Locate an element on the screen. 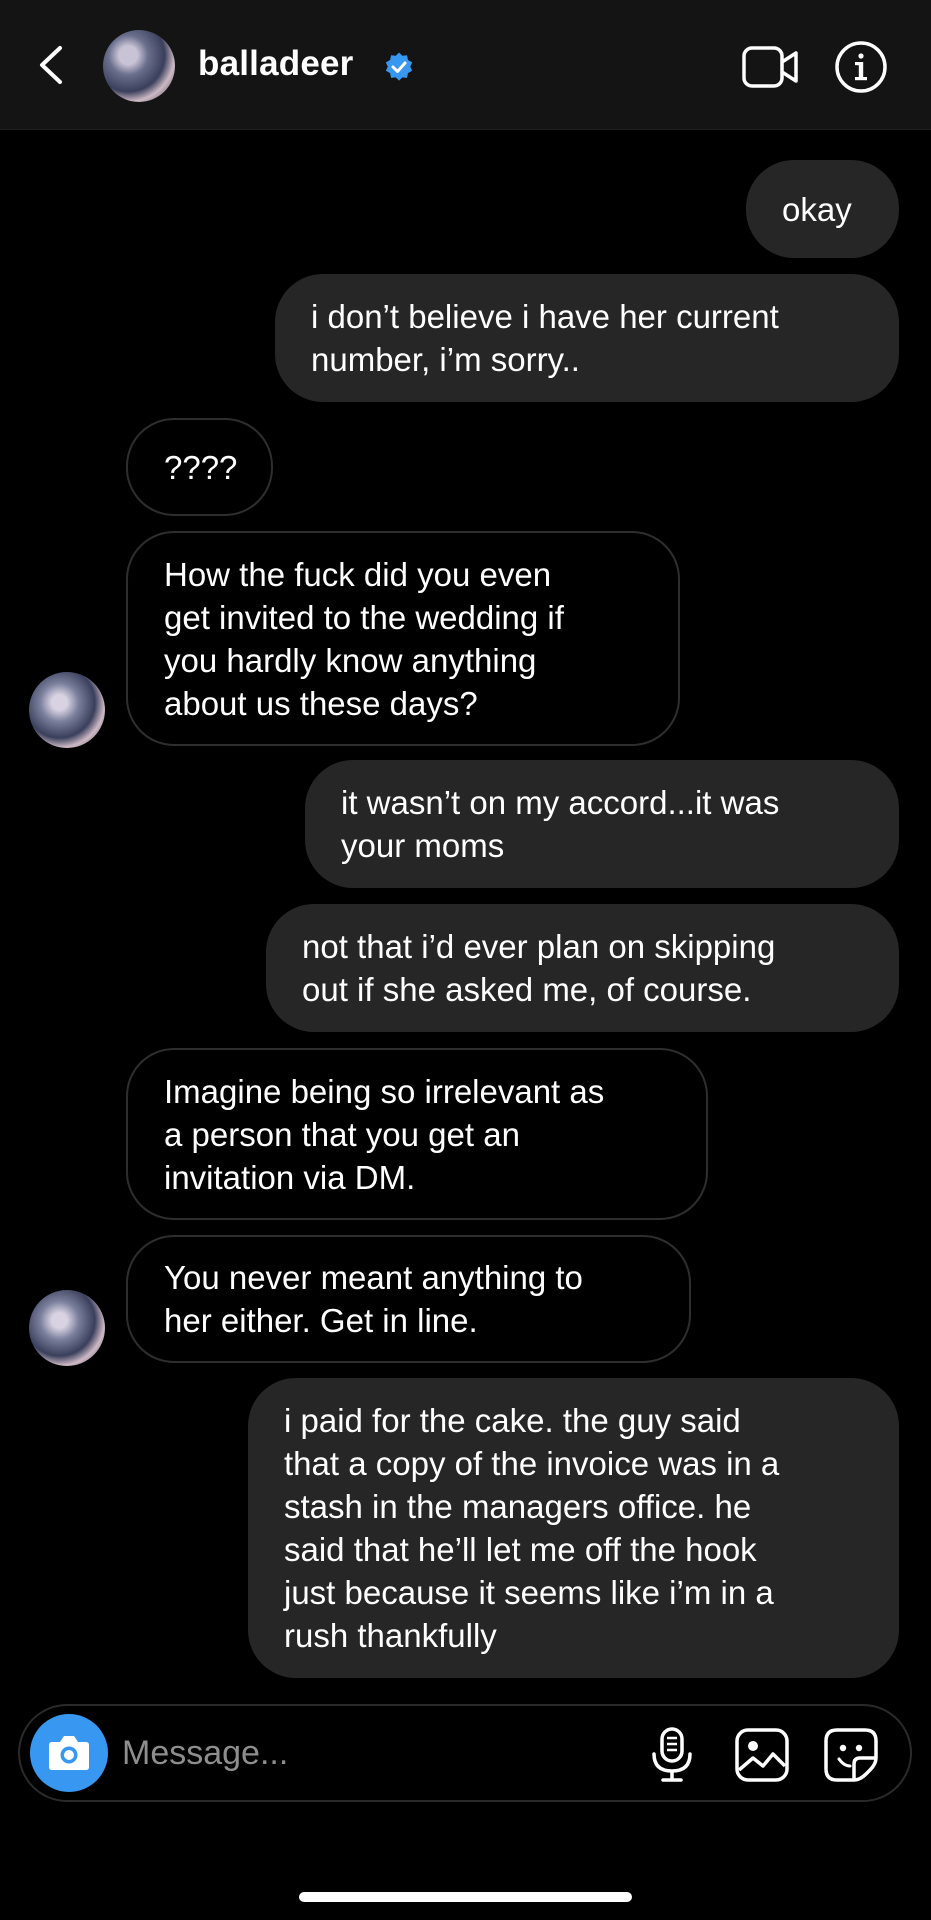 Image resolution: width=931 pixels, height=1920 pixels. camera-button is located at coordinates (69, 1753).